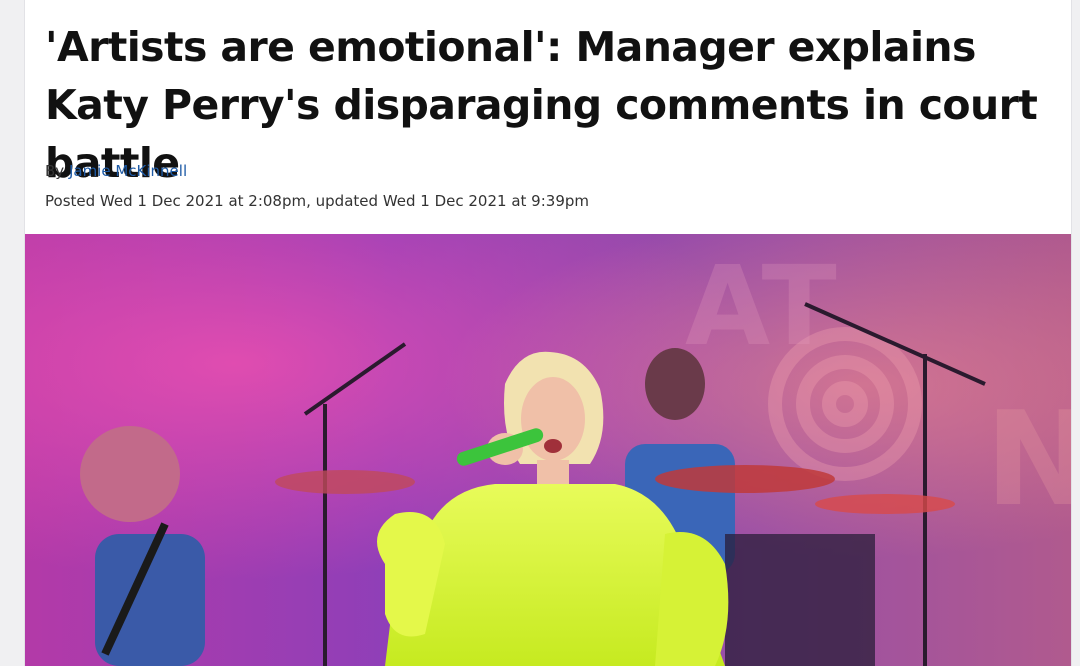 This screenshot has width=1080, height=666. I want to click on byline: By Jamie McKinnell, so click(116, 171).